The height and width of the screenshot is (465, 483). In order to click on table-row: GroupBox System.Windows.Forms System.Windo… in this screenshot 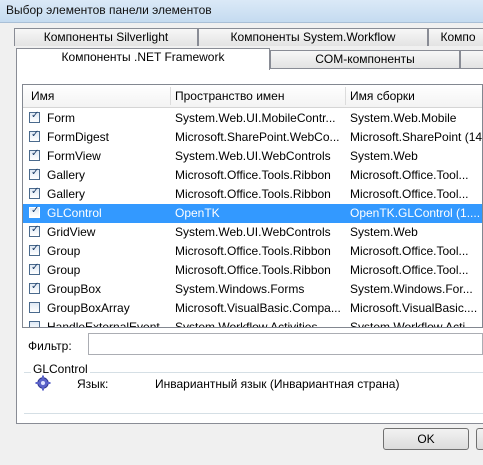, I will do `click(252, 289)`.